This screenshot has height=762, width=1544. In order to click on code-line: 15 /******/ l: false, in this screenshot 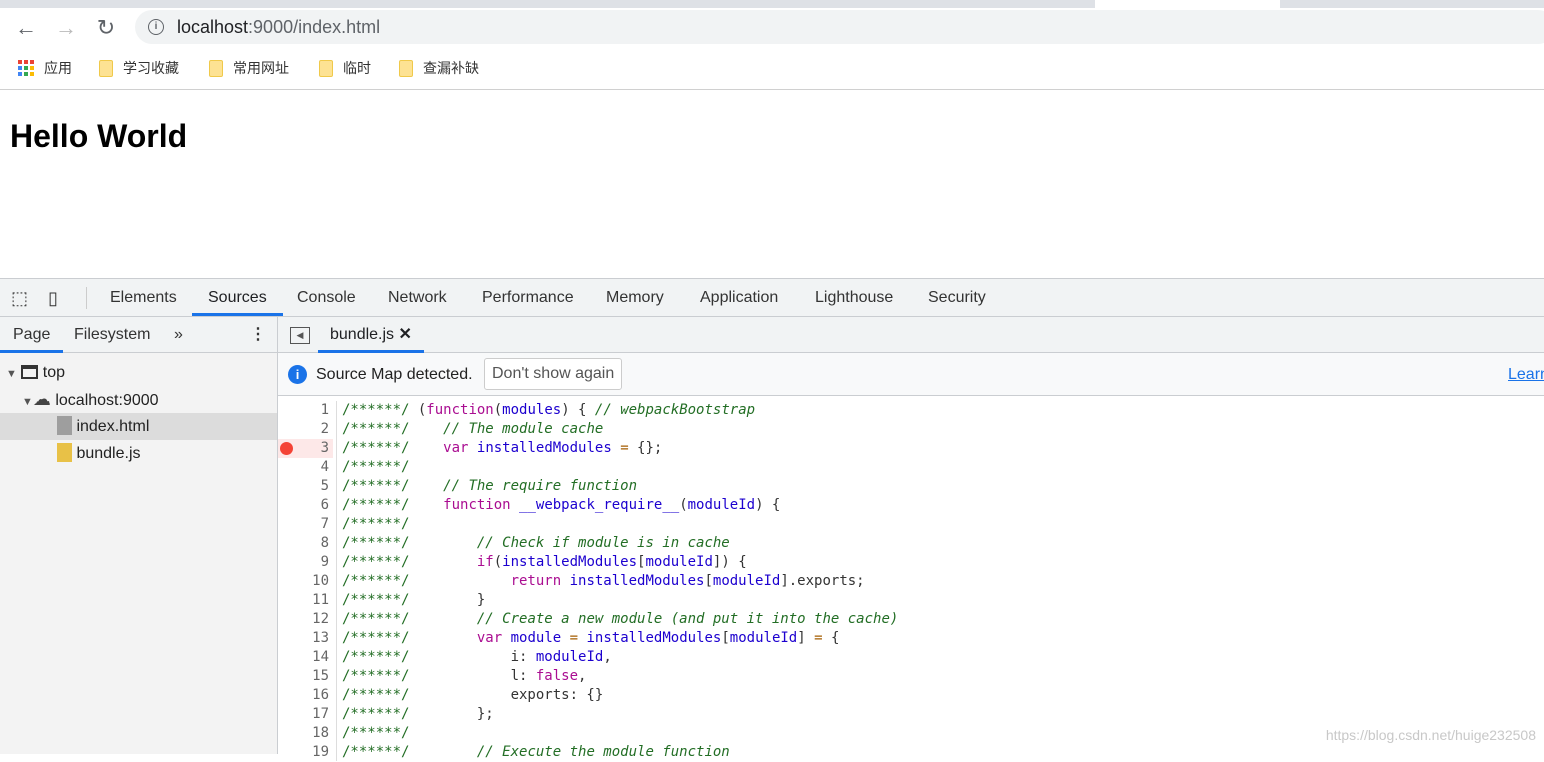, I will do `click(911, 676)`.